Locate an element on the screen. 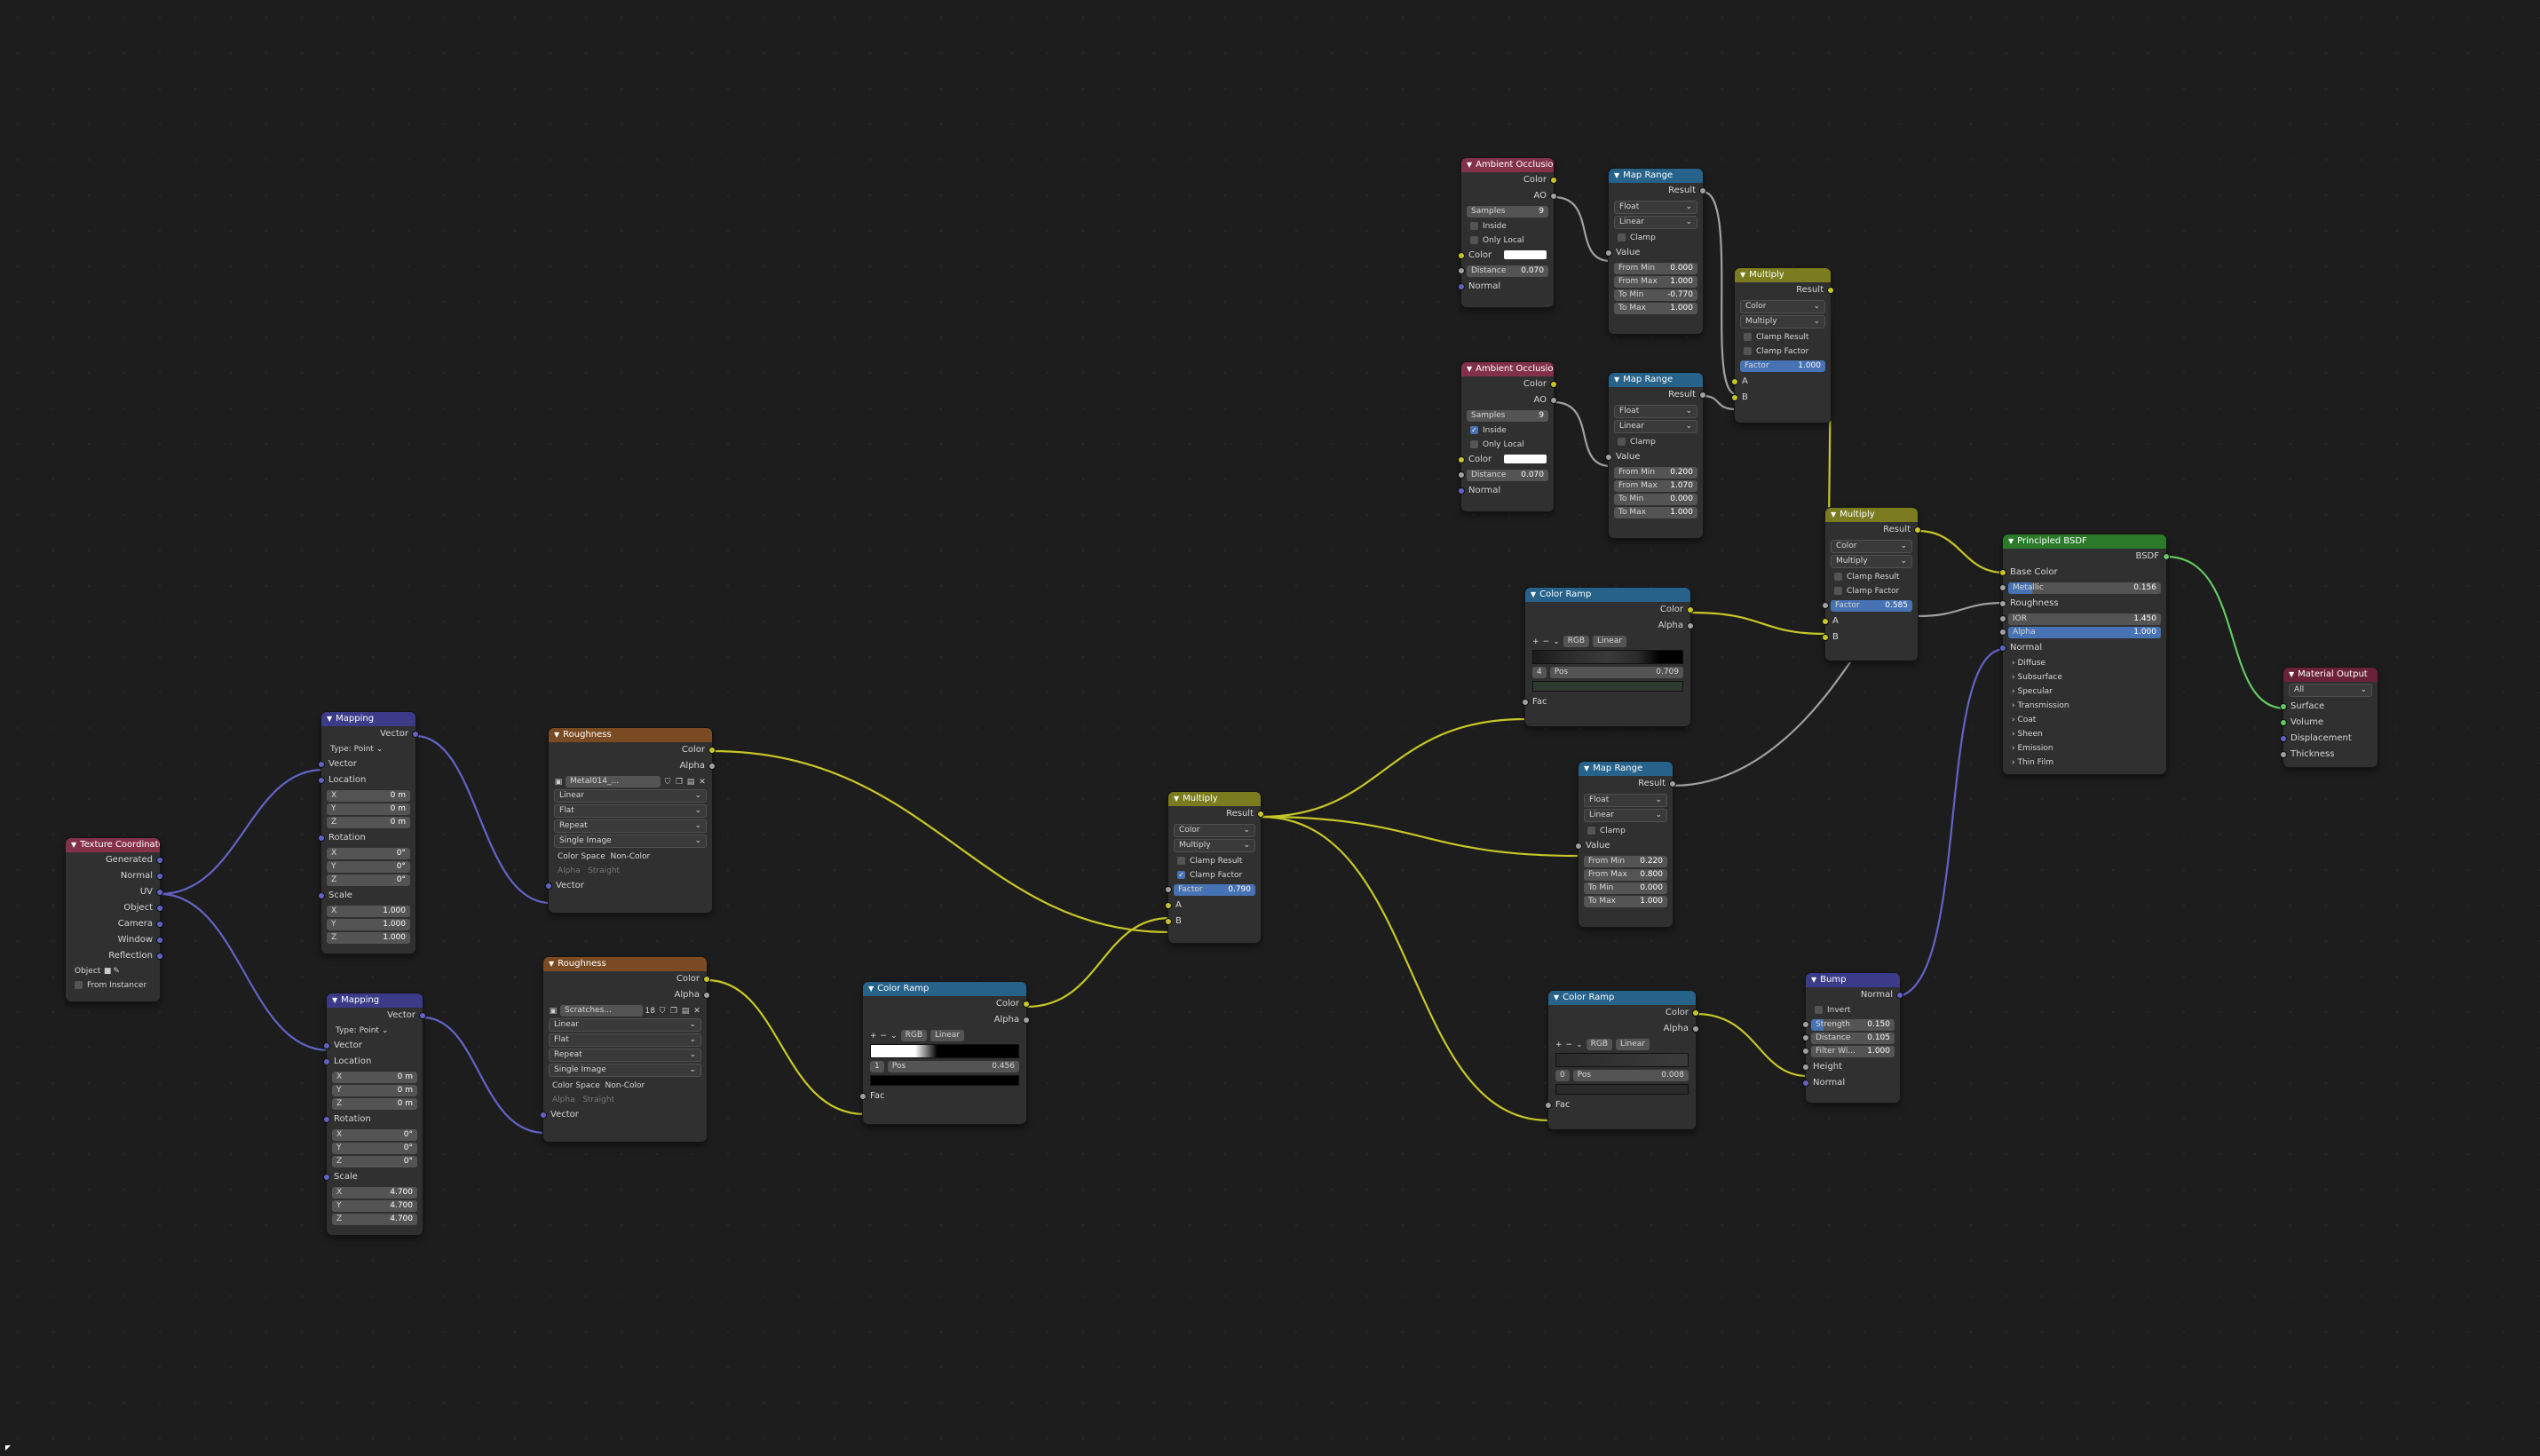 The height and width of the screenshot is (1456, 2540). type-dropdown: Point is located at coordinates (364, 749).